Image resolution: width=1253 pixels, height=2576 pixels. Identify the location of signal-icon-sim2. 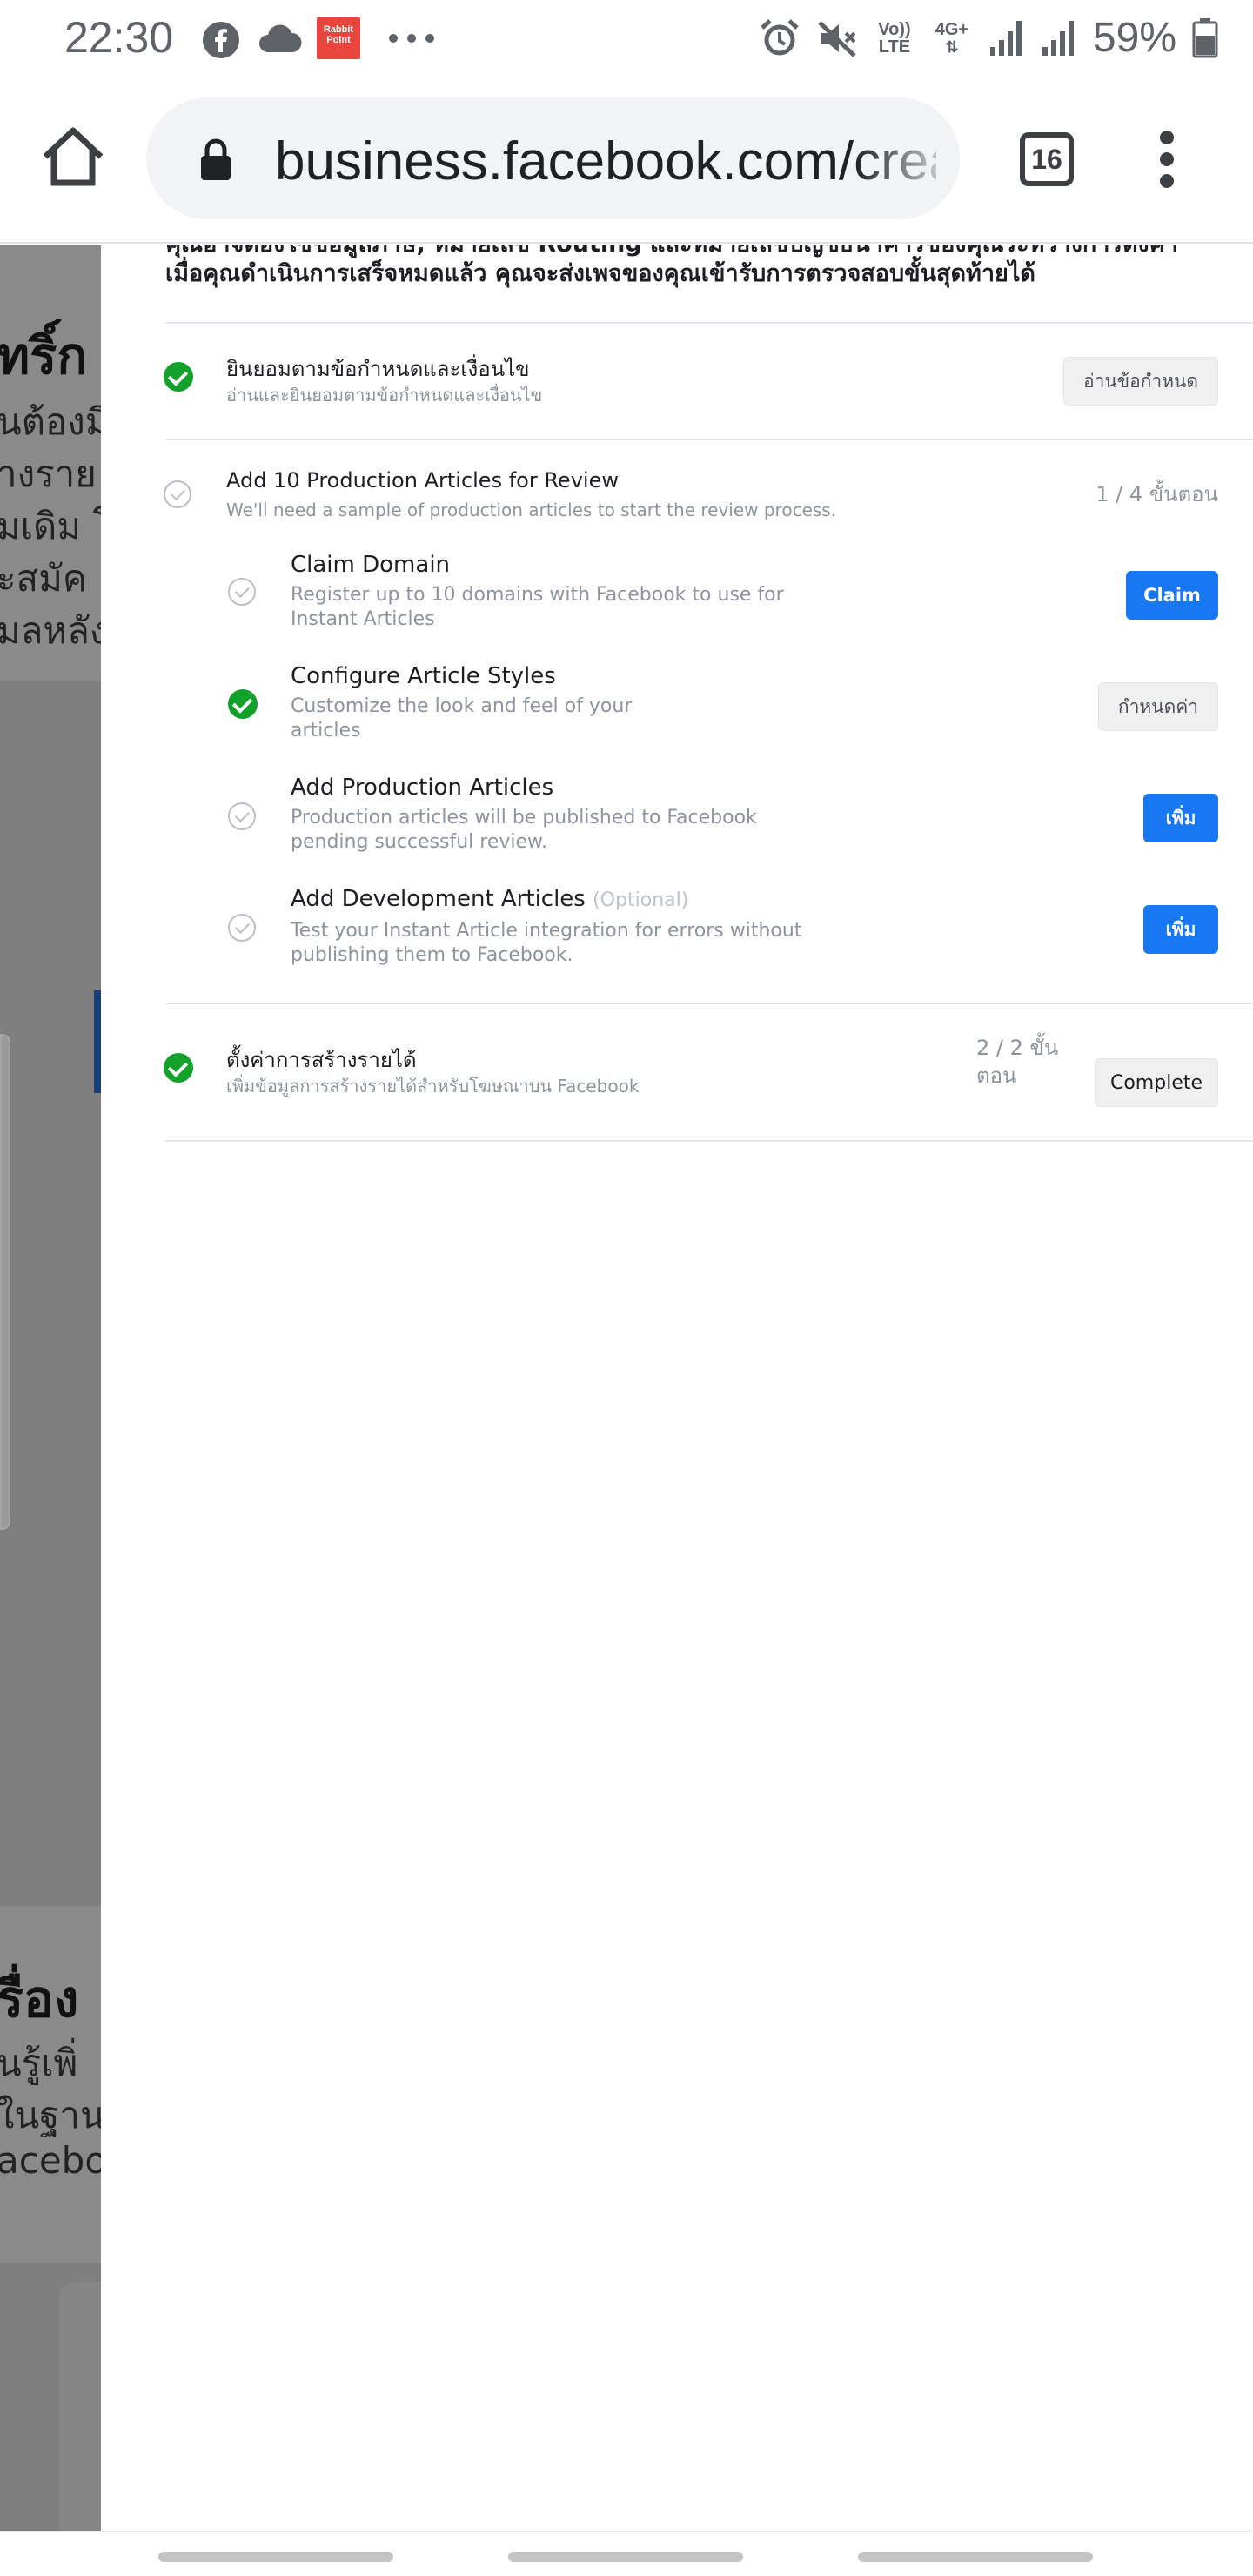
(1058, 38).